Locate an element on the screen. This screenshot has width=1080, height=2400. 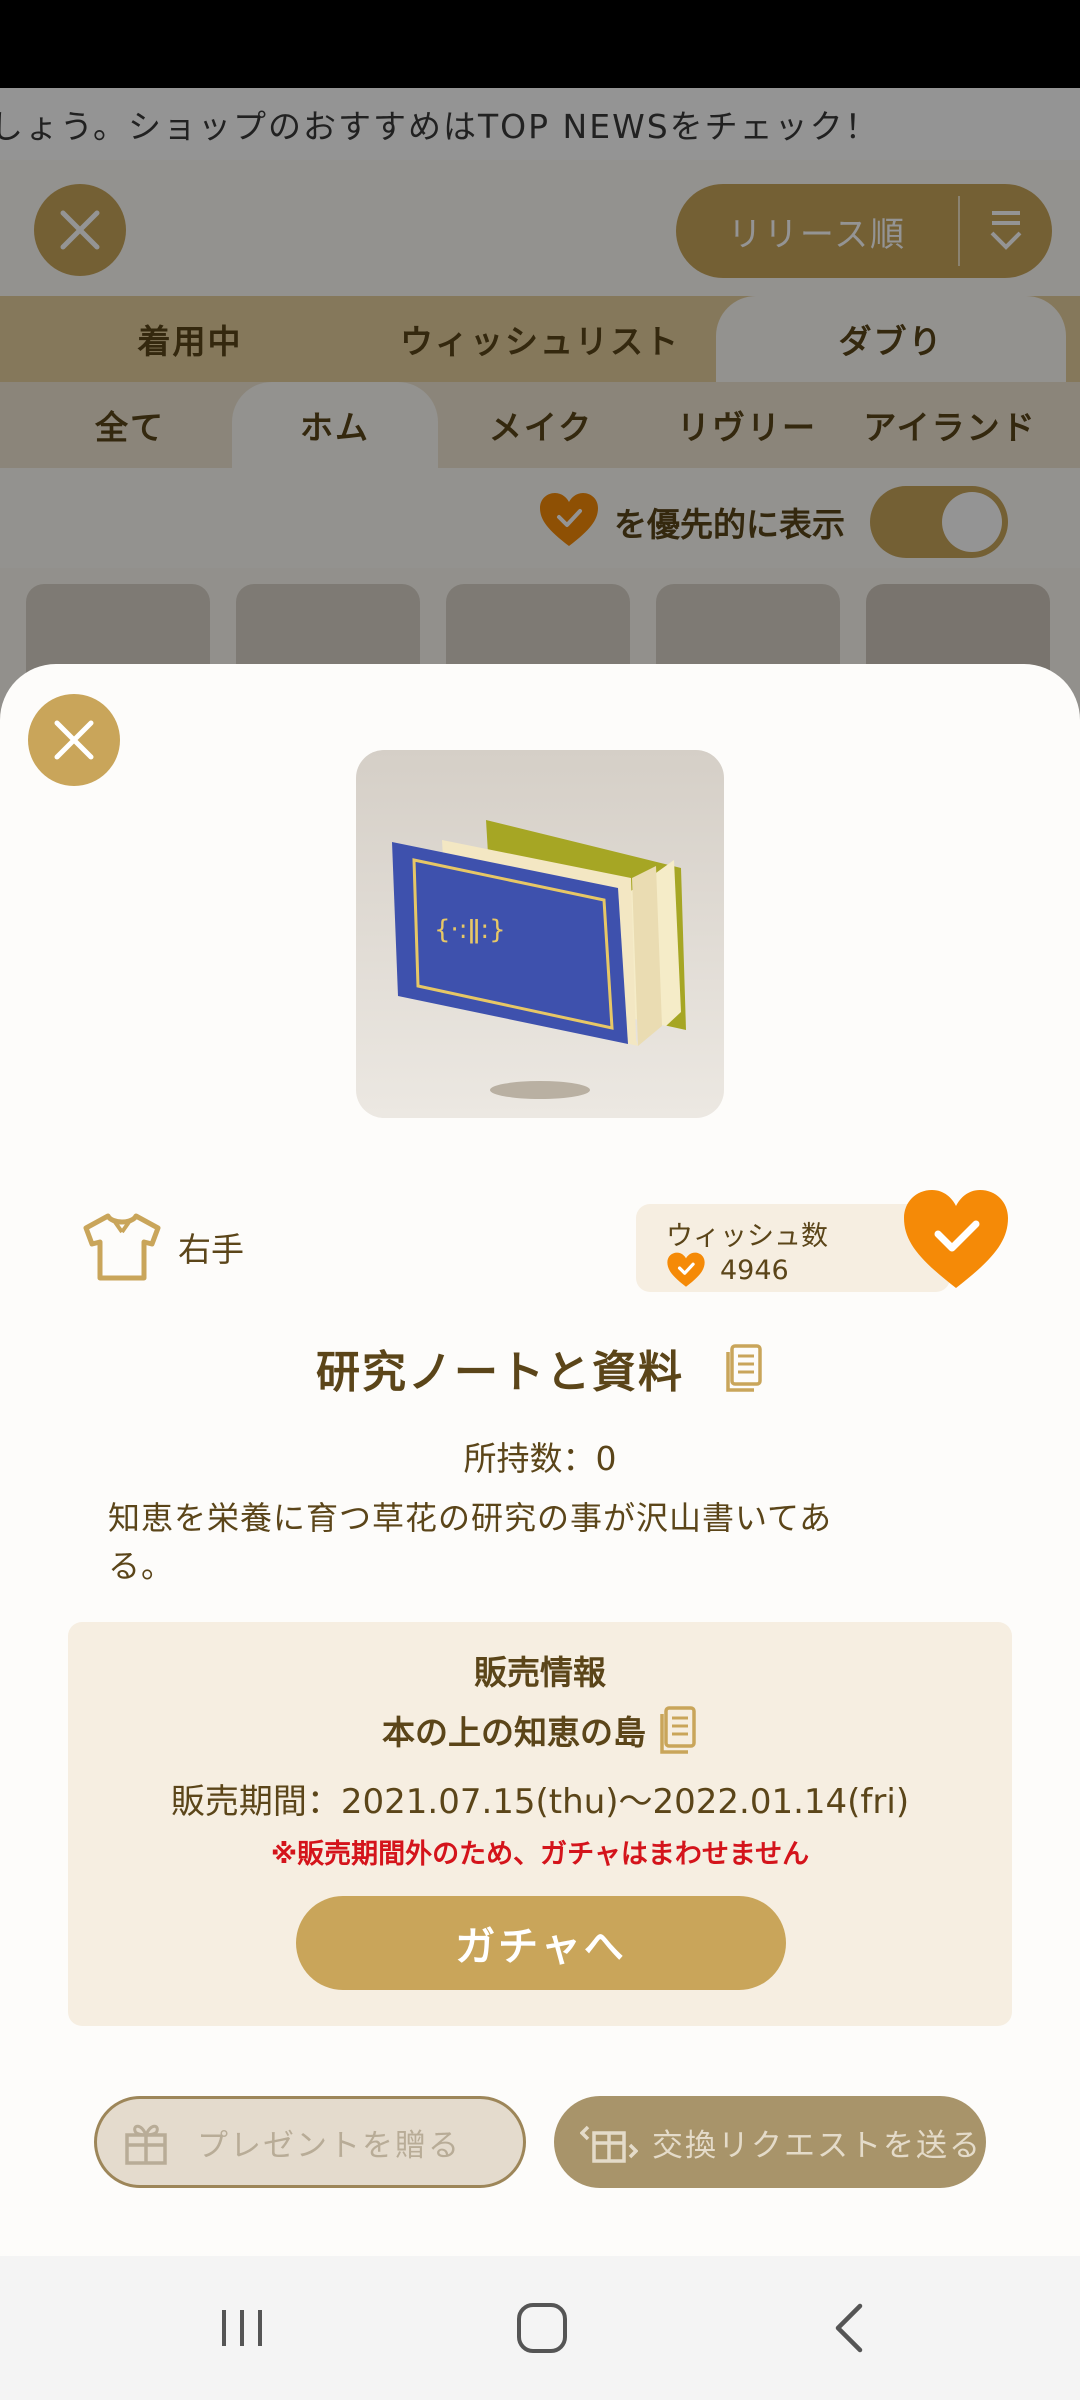
item-image: {·:ǁ:} is located at coordinates (540, 934).